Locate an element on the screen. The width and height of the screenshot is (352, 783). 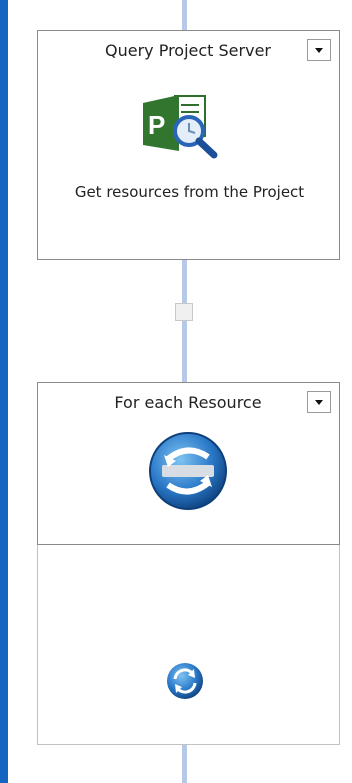
loop-end-icon is located at coordinates (185, 681).